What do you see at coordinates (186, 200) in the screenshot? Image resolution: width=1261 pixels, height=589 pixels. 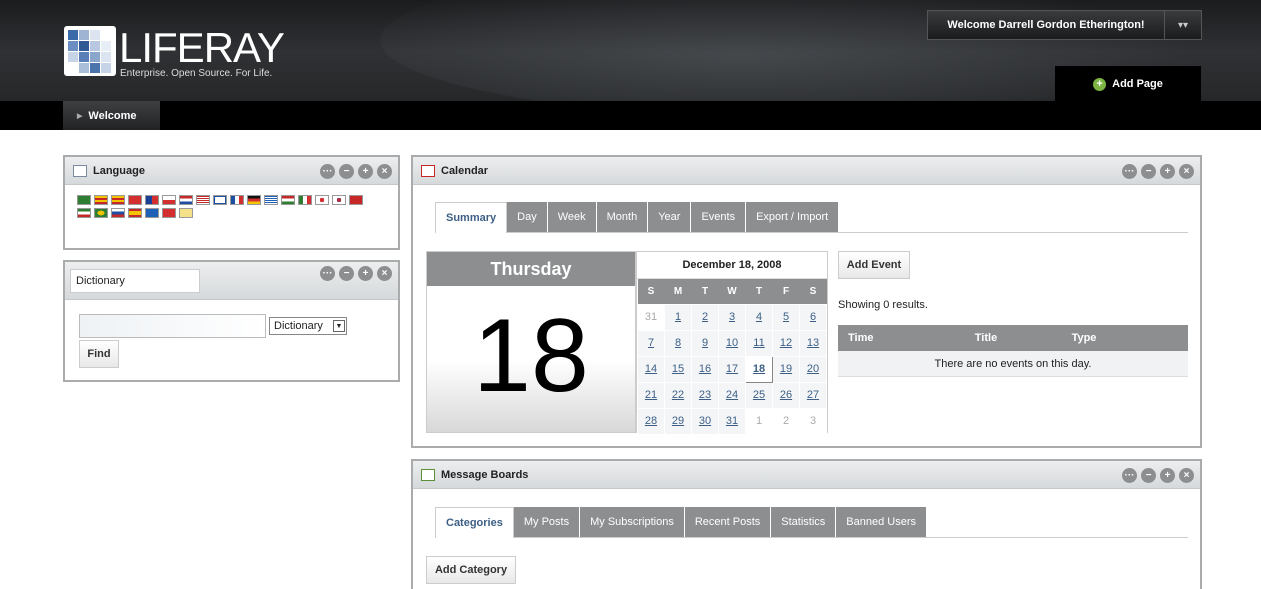 I see `flag-dutch-icon` at bounding box center [186, 200].